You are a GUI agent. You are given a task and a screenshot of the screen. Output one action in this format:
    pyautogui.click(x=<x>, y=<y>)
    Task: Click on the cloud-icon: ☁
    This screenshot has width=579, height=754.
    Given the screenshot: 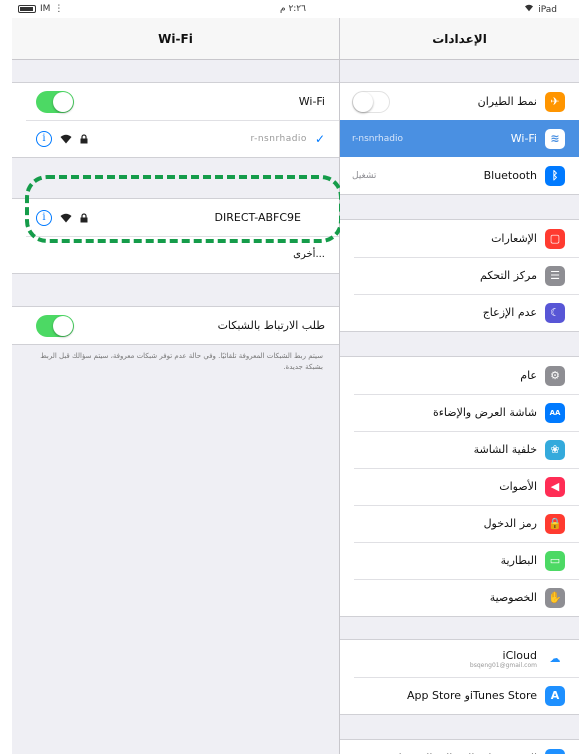 What is the action you would take?
    pyautogui.click(x=555, y=658)
    